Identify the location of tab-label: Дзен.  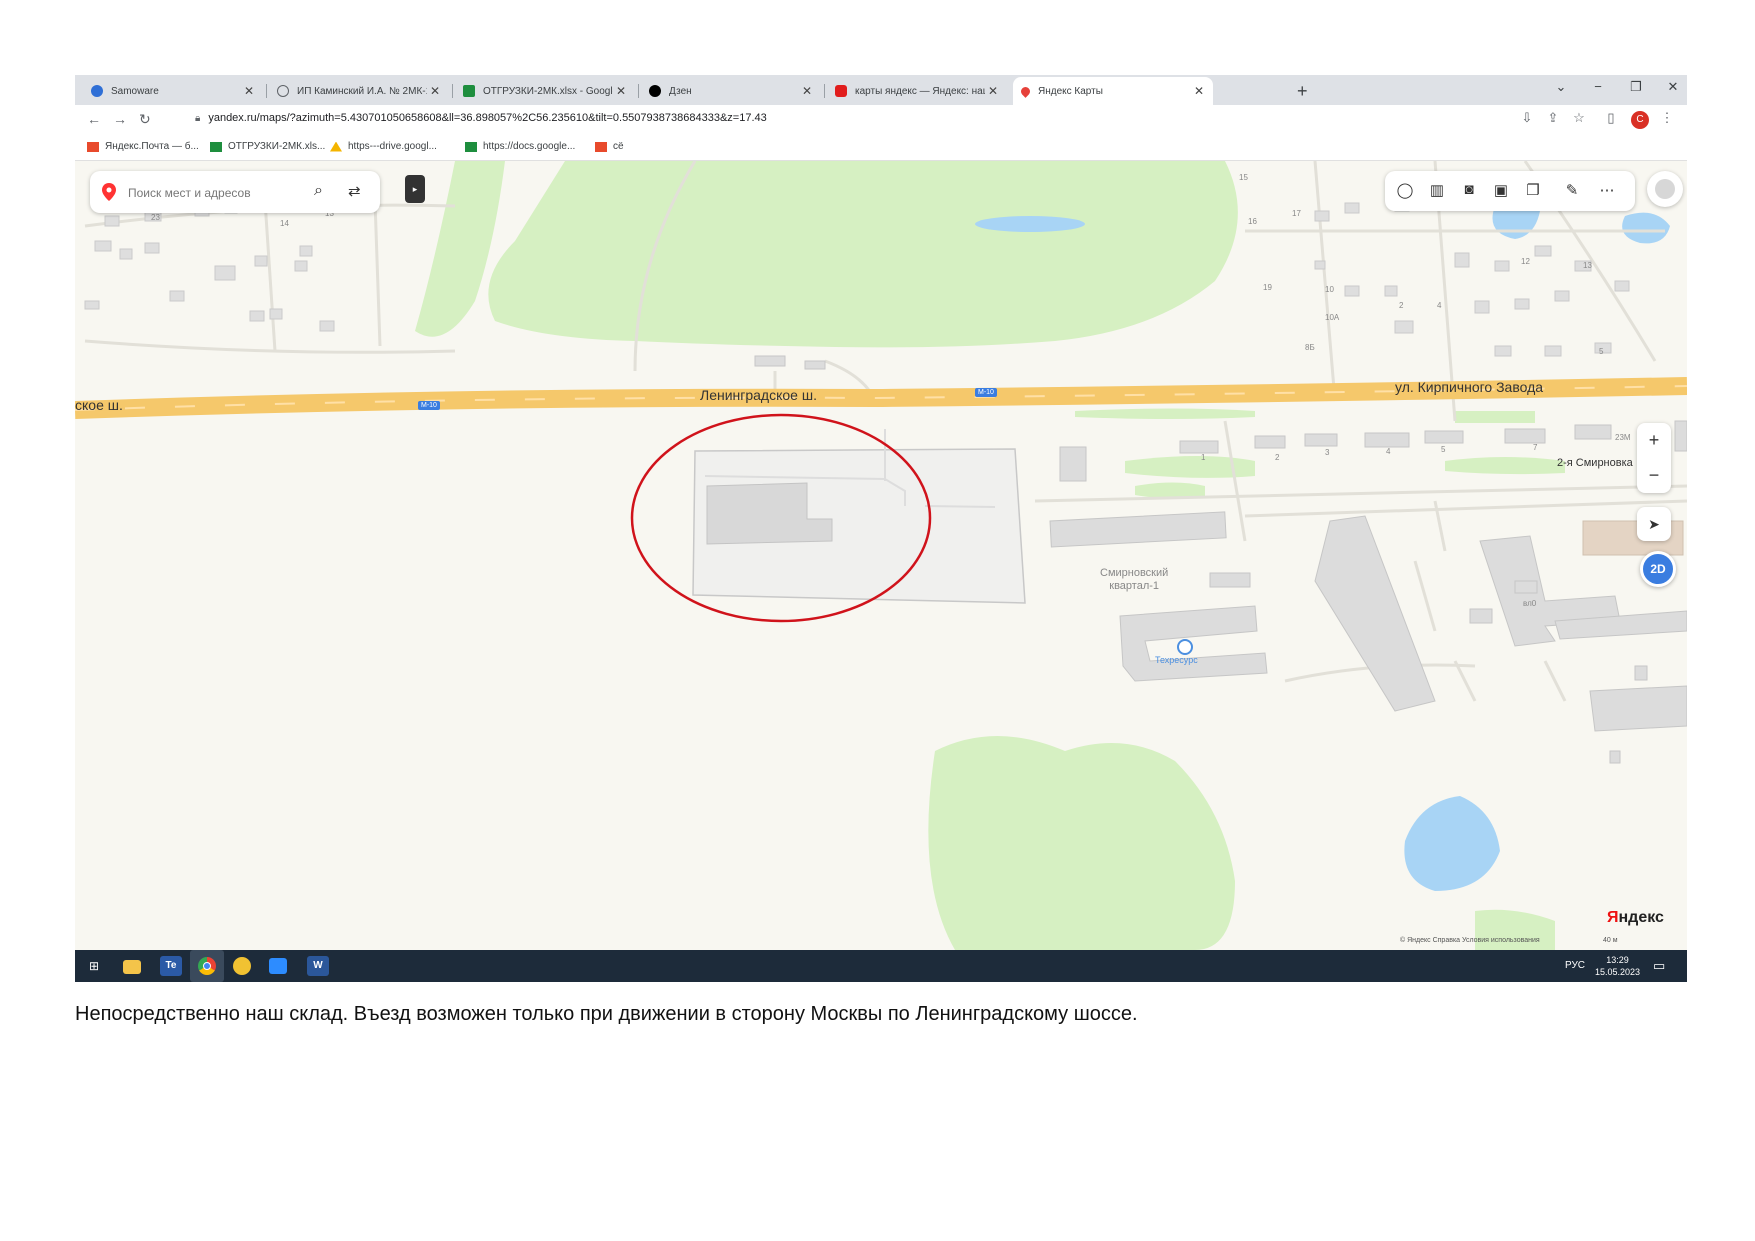
(680, 91).